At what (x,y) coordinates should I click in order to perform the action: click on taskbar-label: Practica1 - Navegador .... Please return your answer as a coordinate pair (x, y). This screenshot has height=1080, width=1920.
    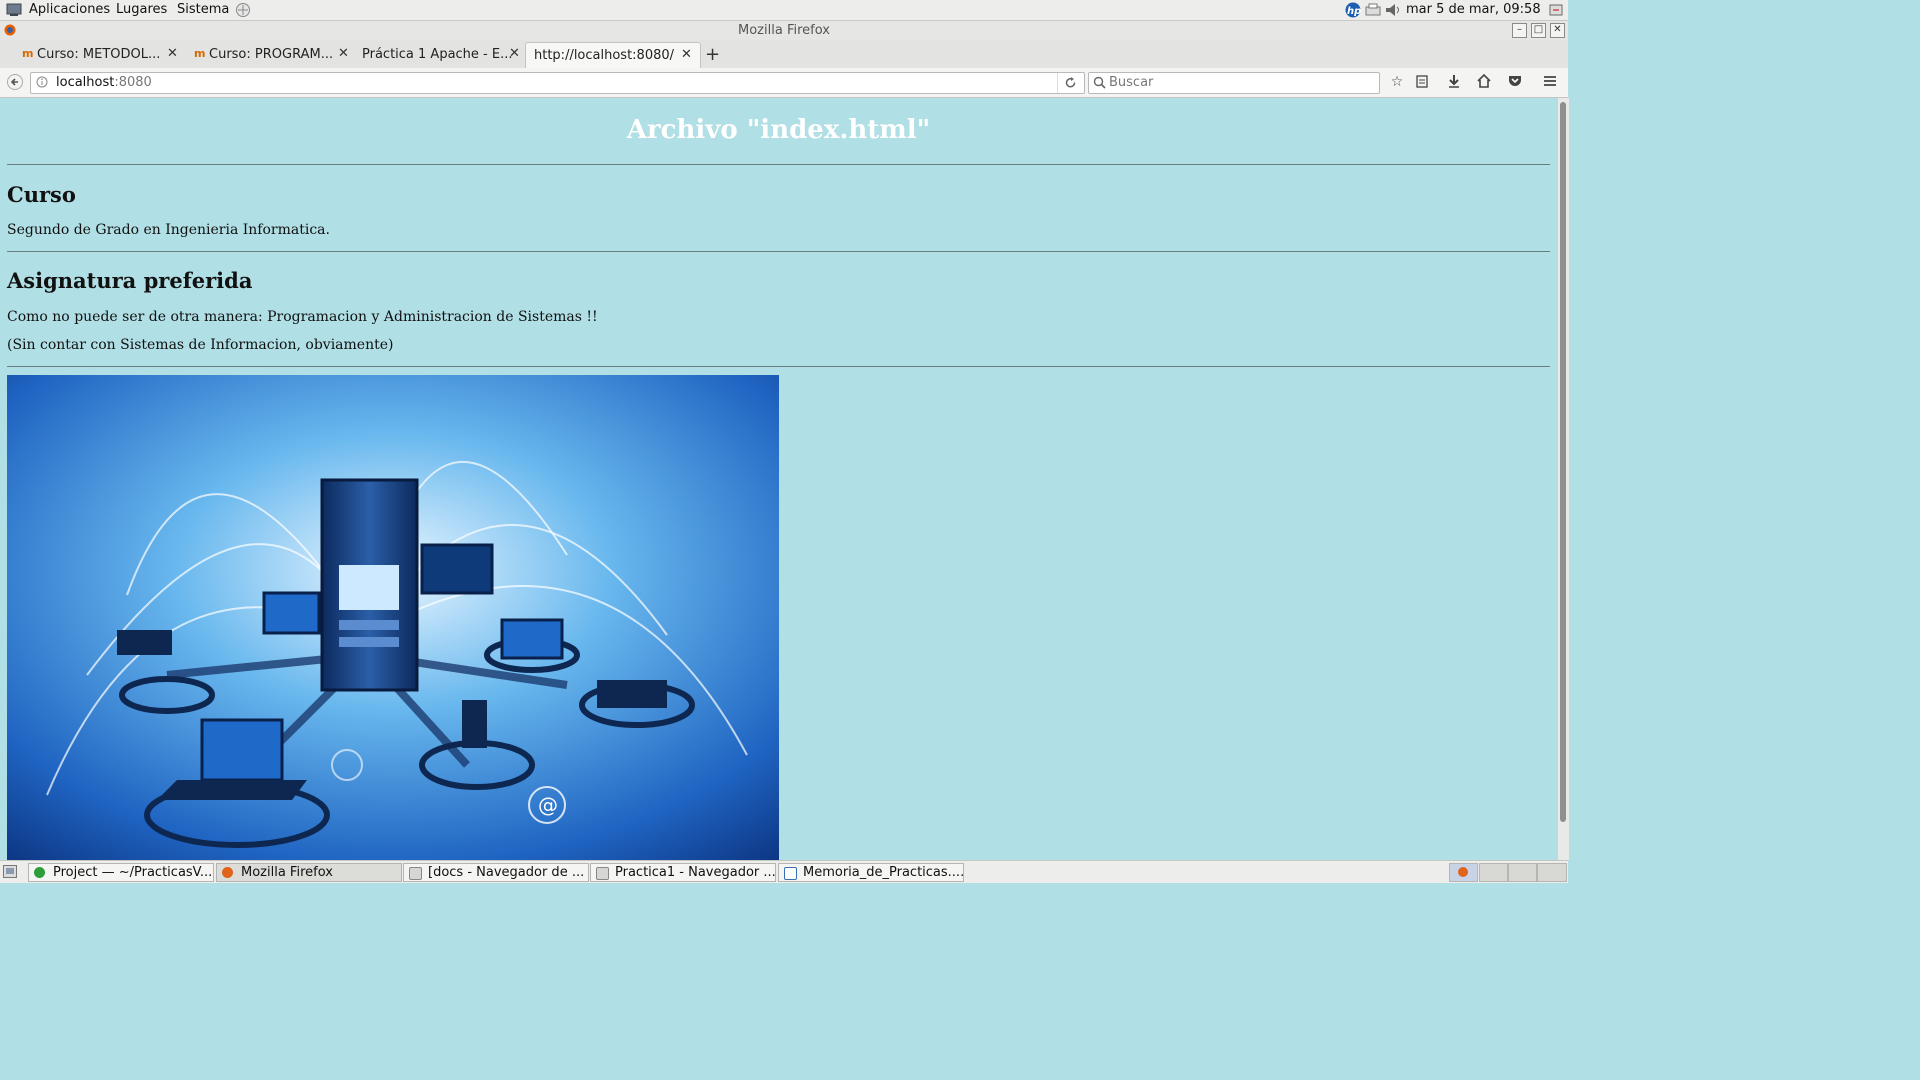
    Looking at the image, I should click on (695, 872).